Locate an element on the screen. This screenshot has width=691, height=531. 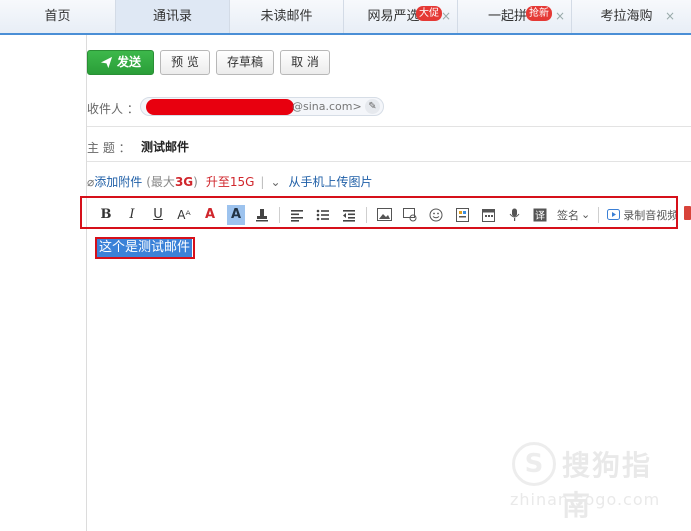
promo-badge: 大促 is located at coordinates (429, 13).